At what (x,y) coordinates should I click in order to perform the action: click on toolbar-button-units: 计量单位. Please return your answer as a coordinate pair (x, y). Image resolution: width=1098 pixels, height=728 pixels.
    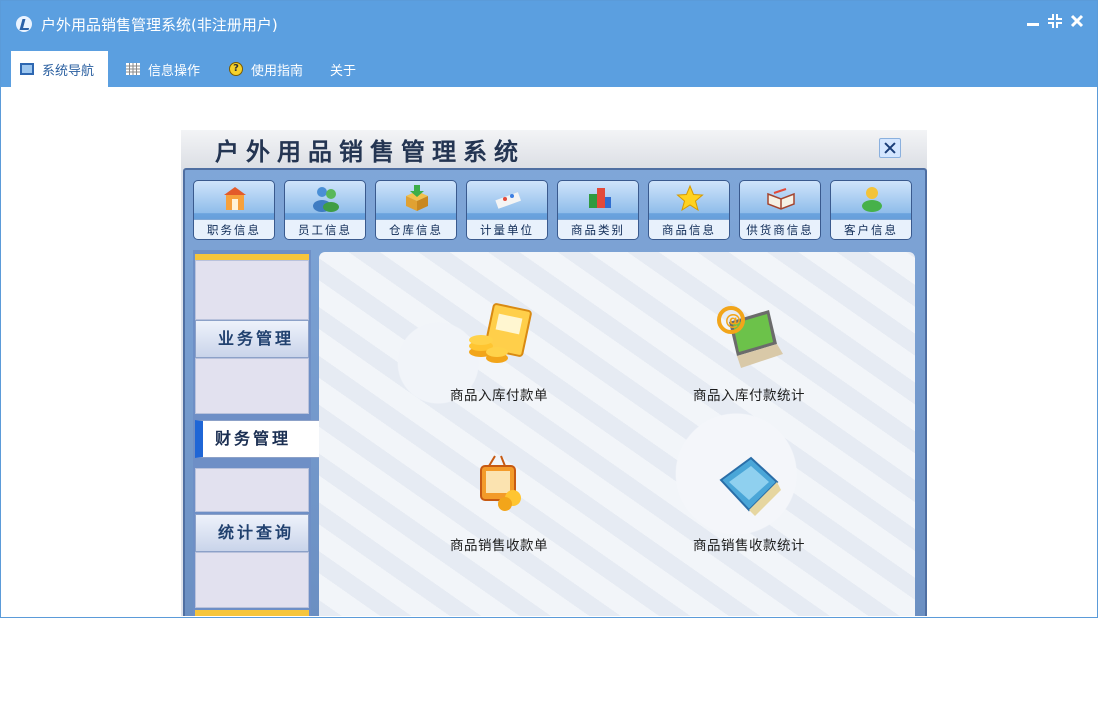
    Looking at the image, I should click on (507, 210).